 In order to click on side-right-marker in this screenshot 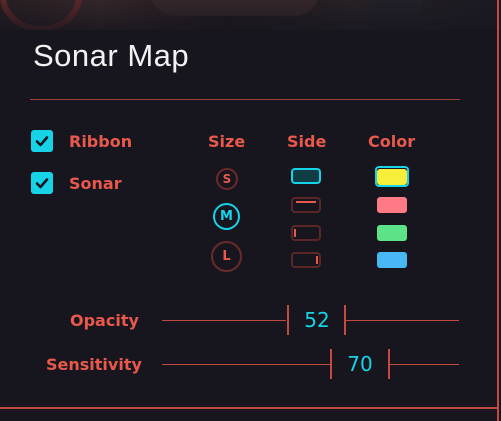, I will do `click(317, 260)`.